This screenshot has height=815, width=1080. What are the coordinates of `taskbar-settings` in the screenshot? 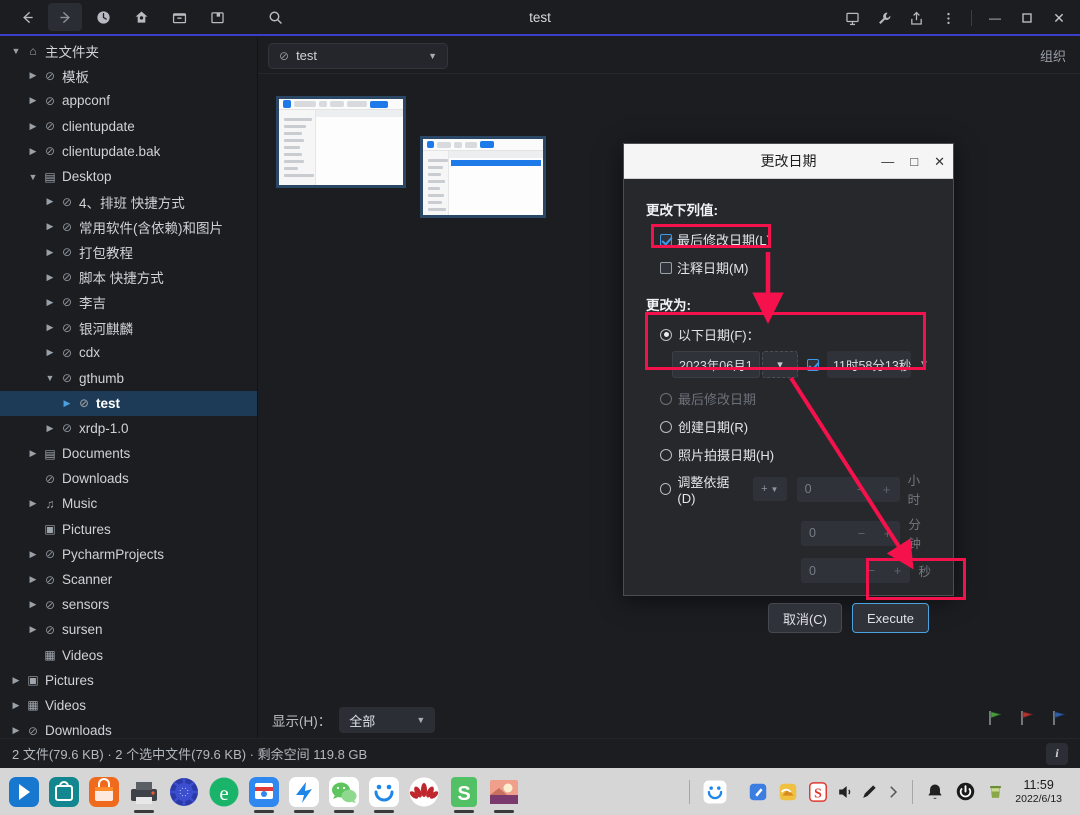 It's located at (184, 792).